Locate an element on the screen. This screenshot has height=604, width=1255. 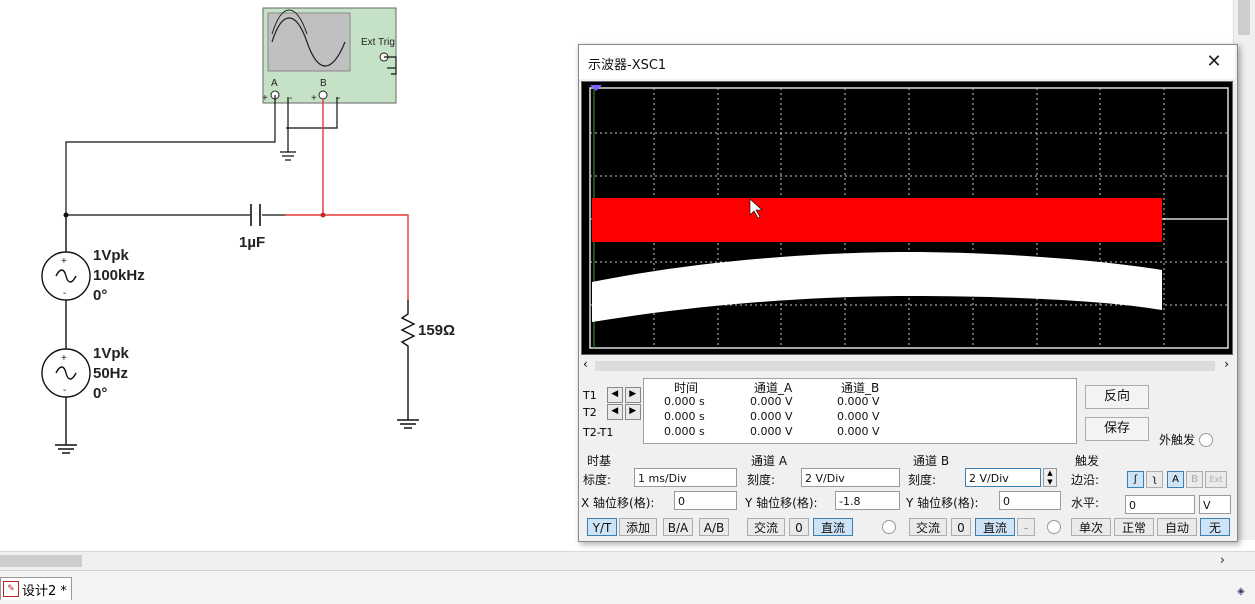
t1-channel-a: 0.000 V is located at coordinates (771, 401).